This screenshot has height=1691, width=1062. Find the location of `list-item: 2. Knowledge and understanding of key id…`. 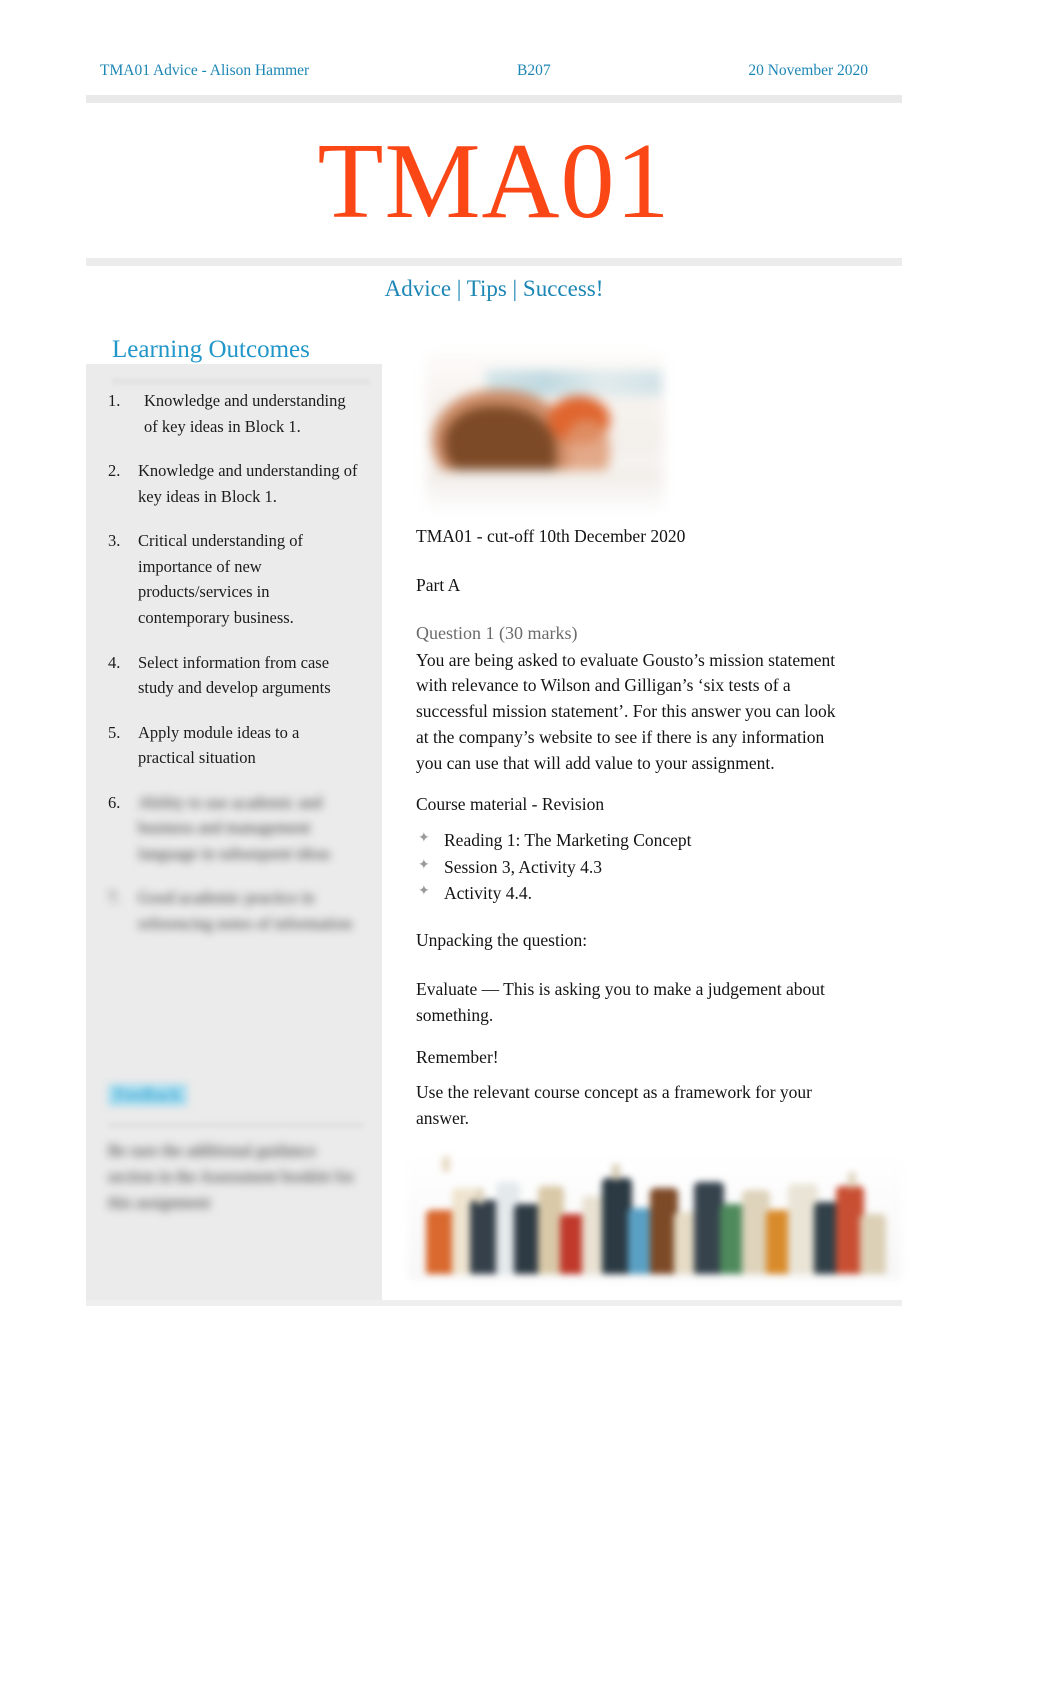

list-item: 2. Knowledge and understanding of key id… is located at coordinates (234, 483).